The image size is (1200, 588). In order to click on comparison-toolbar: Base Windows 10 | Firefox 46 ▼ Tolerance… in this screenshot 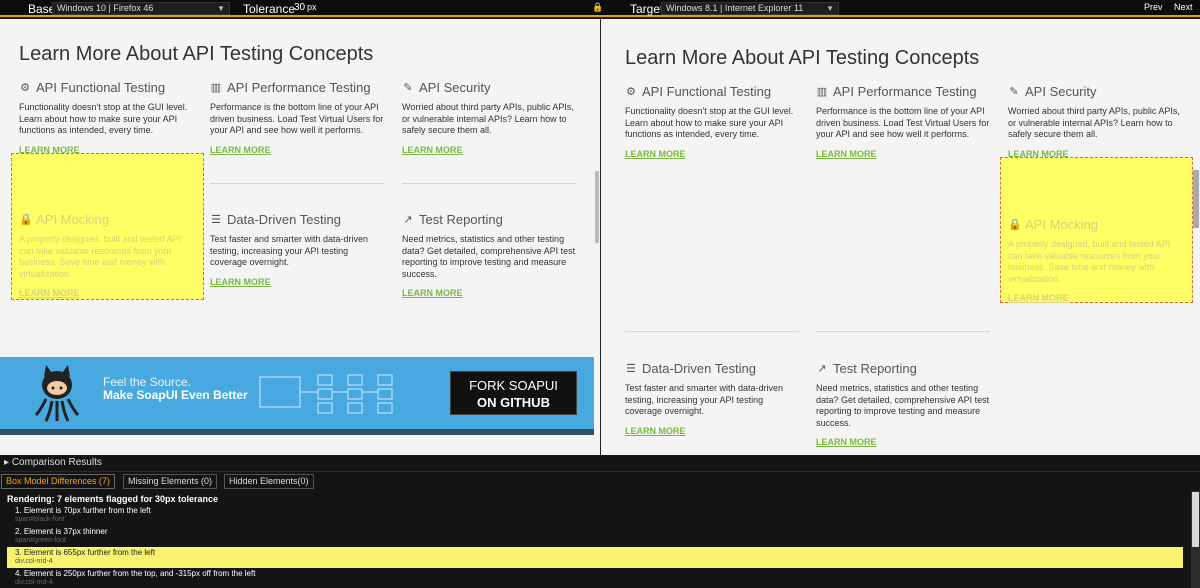, I will do `click(600, 8)`.